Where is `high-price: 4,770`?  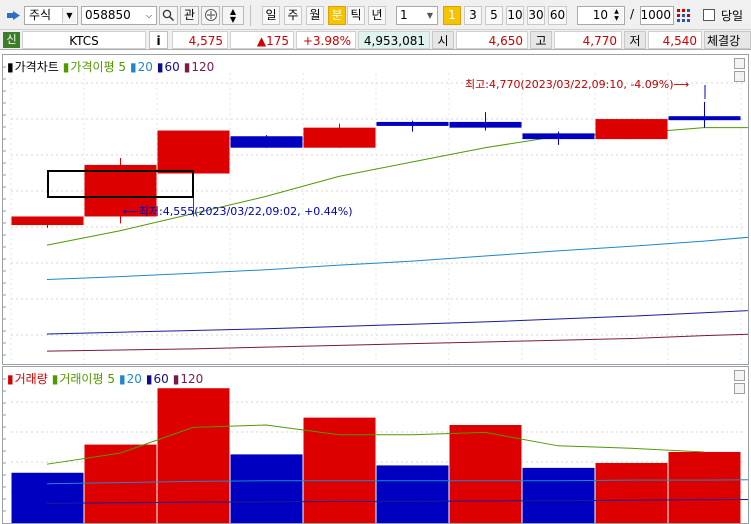 high-price: 4,770 is located at coordinates (588, 40).